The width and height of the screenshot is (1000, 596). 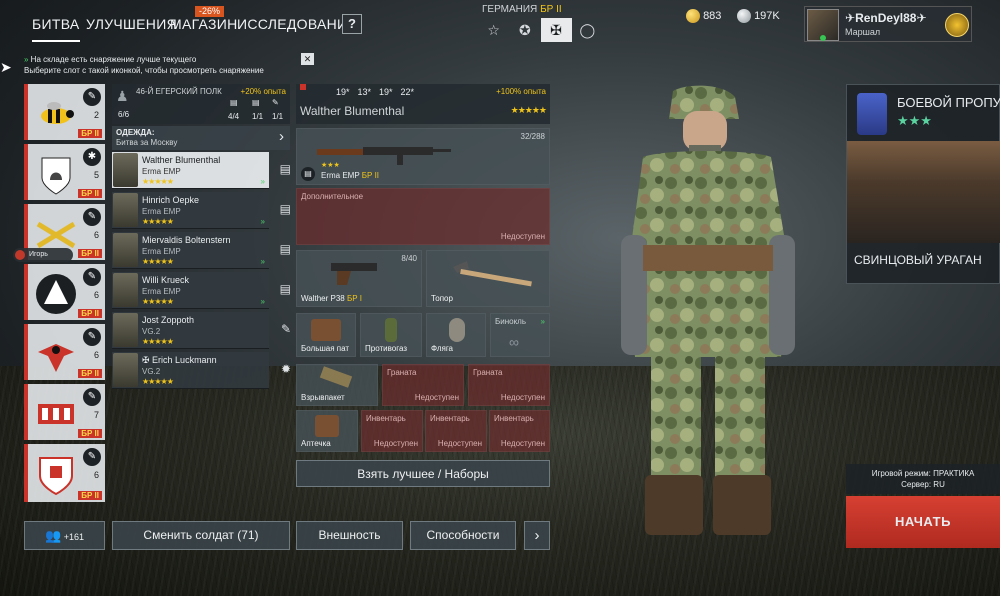 What do you see at coordinates (354, 298) in the screenshot?
I see `sidearm-br: БР I` at bounding box center [354, 298].